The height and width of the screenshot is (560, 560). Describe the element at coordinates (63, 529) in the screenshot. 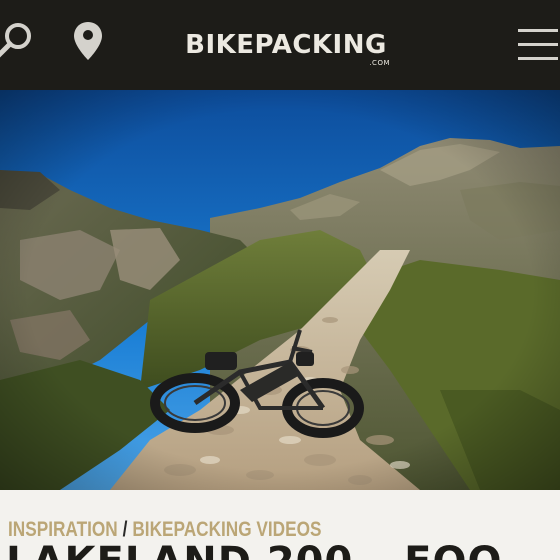

I see `breadcrumb-inspiration-link: INSPIRATION` at that location.